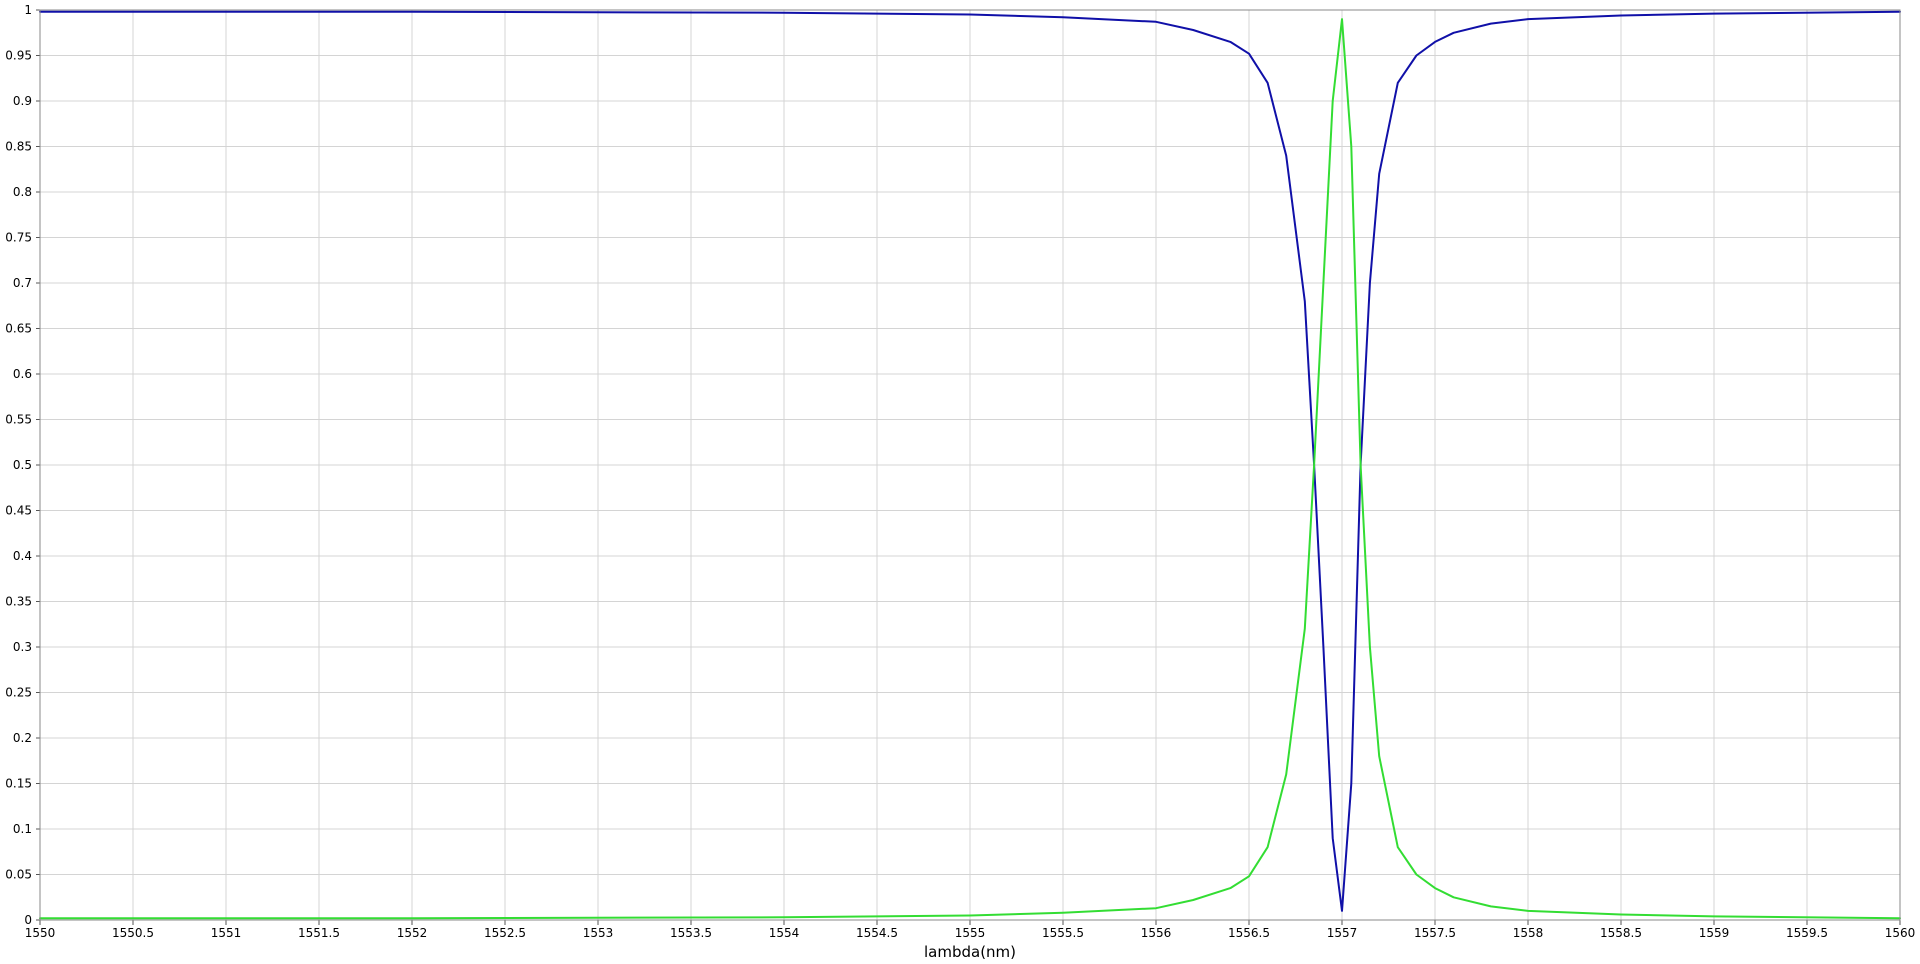 Image resolution: width=1920 pixels, height=964 pixels. Describe the element at coordinates (22, 283) in the screenshot. I see `y-tick-label: 0.7` at that location.